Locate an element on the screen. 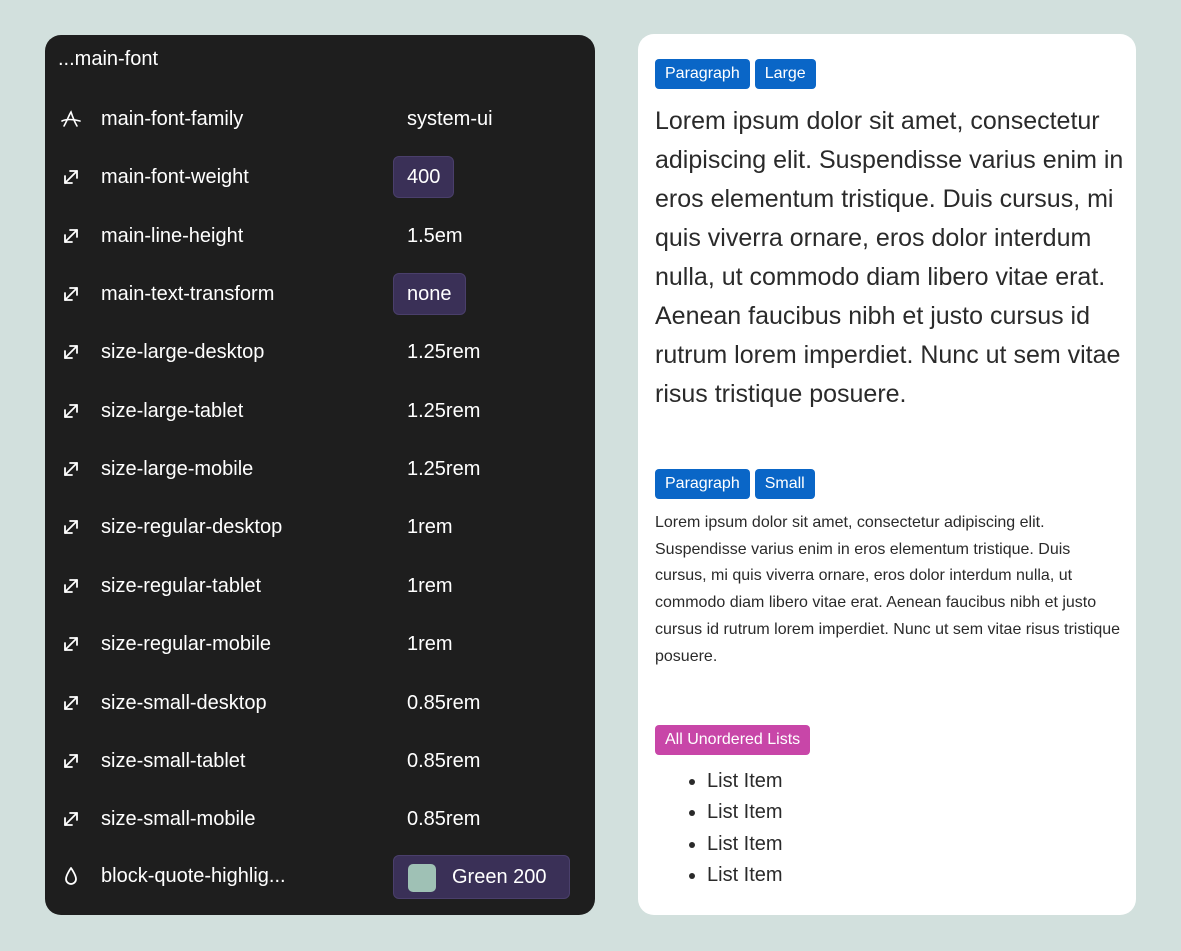 The width and height of the screenshot is (1181, 951). variable-name: main-text-transform is located at coordinates (188, 294).